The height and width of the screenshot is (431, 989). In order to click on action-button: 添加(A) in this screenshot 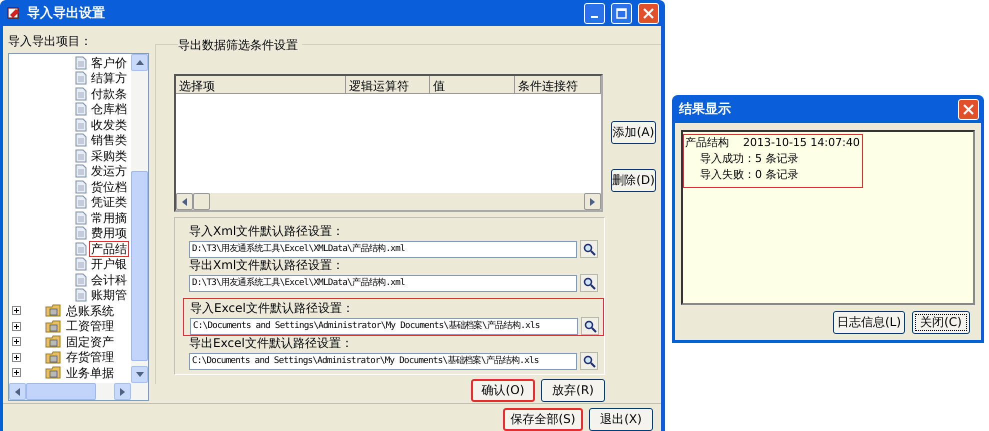, I will do `click(633, 132)`.